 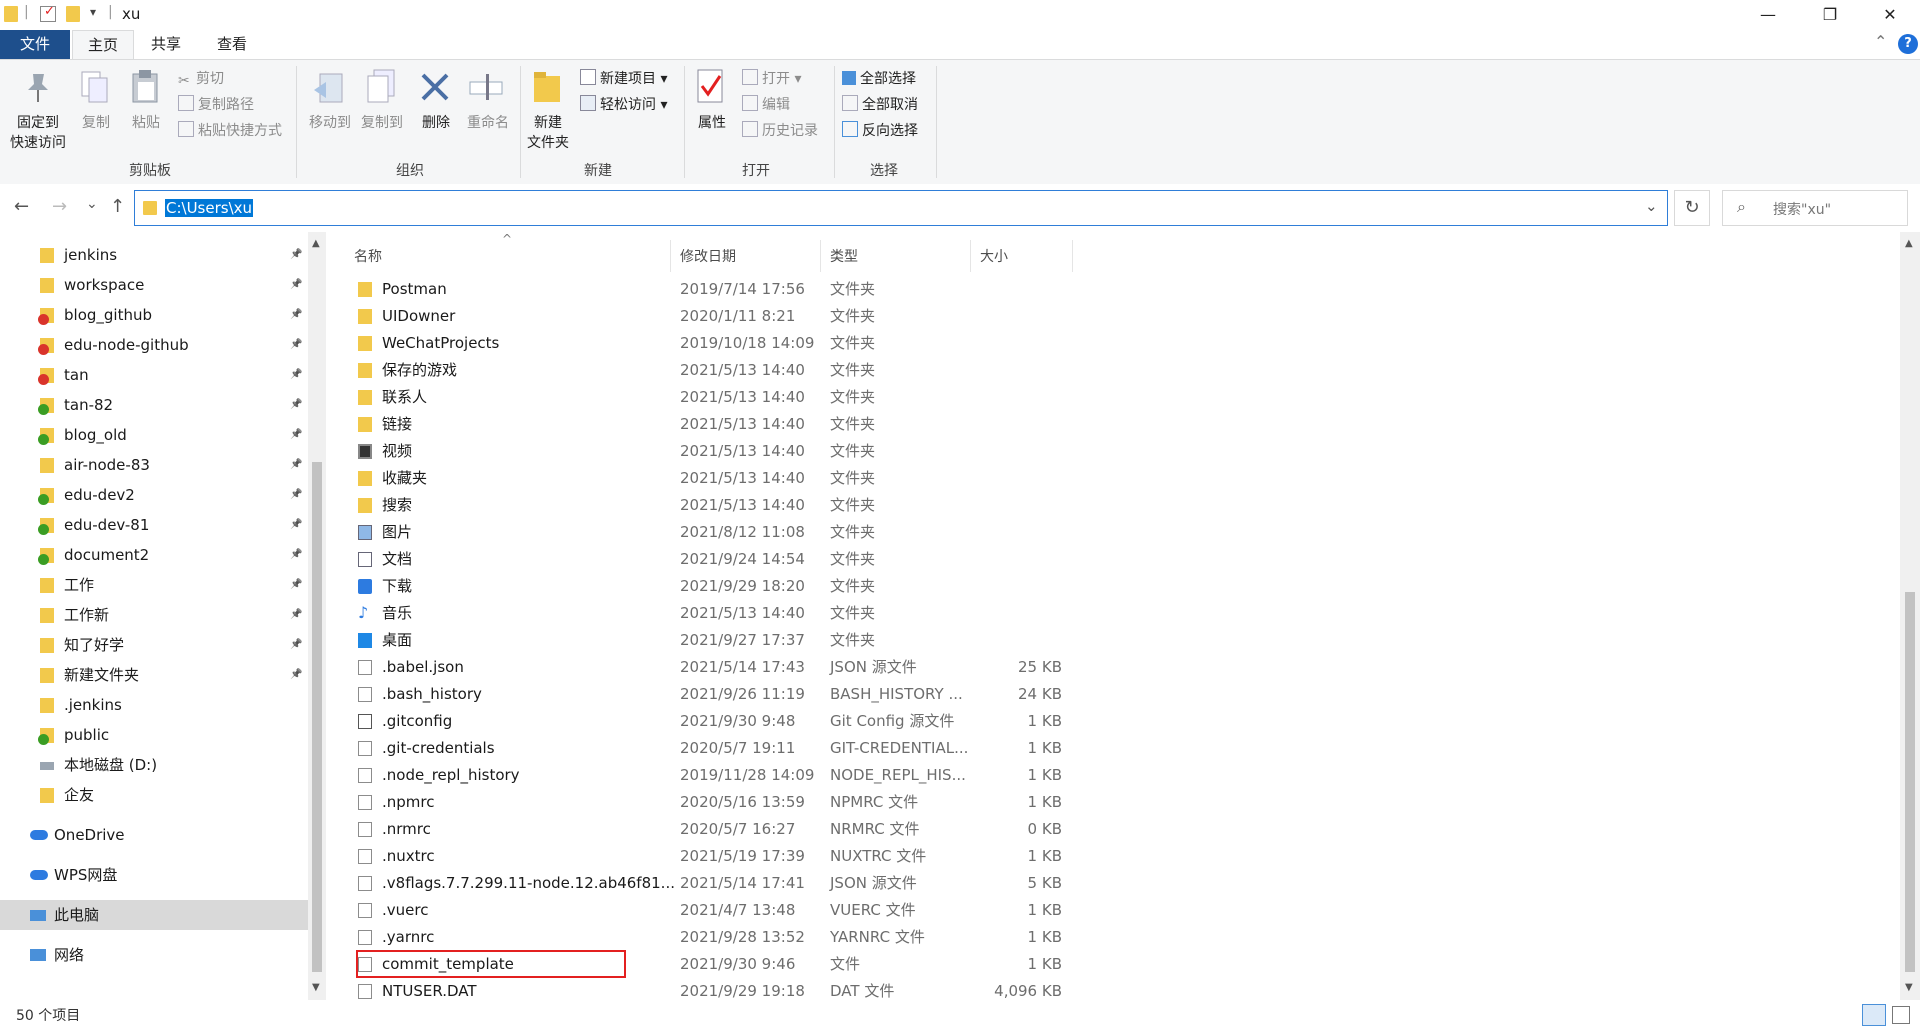 I want to click on rename-button: 重命名, so click(x=488, y=122).